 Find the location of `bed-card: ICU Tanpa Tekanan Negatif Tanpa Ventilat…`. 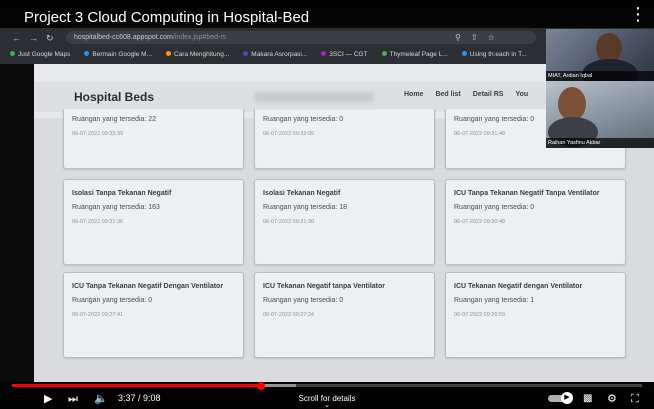

bed-card: ICU Tanpa Tekanan Negatif Tanpa Ventilat… is located at coordinates (535, 222).